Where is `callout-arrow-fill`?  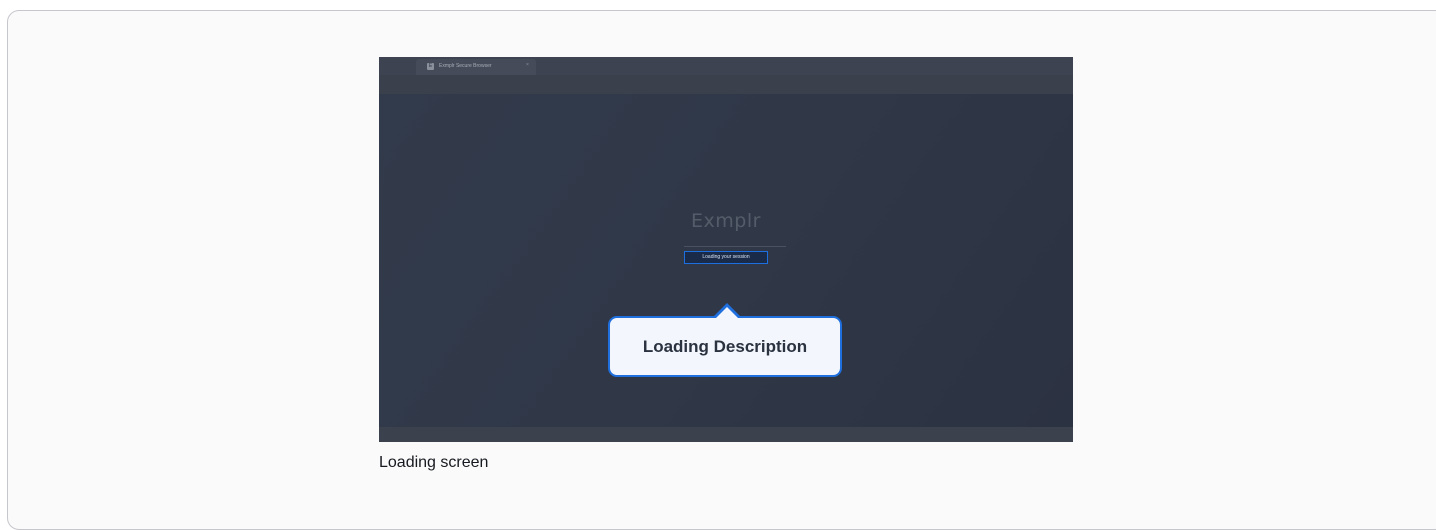
callout-arrow-fill is located at coordinates (727, 312).